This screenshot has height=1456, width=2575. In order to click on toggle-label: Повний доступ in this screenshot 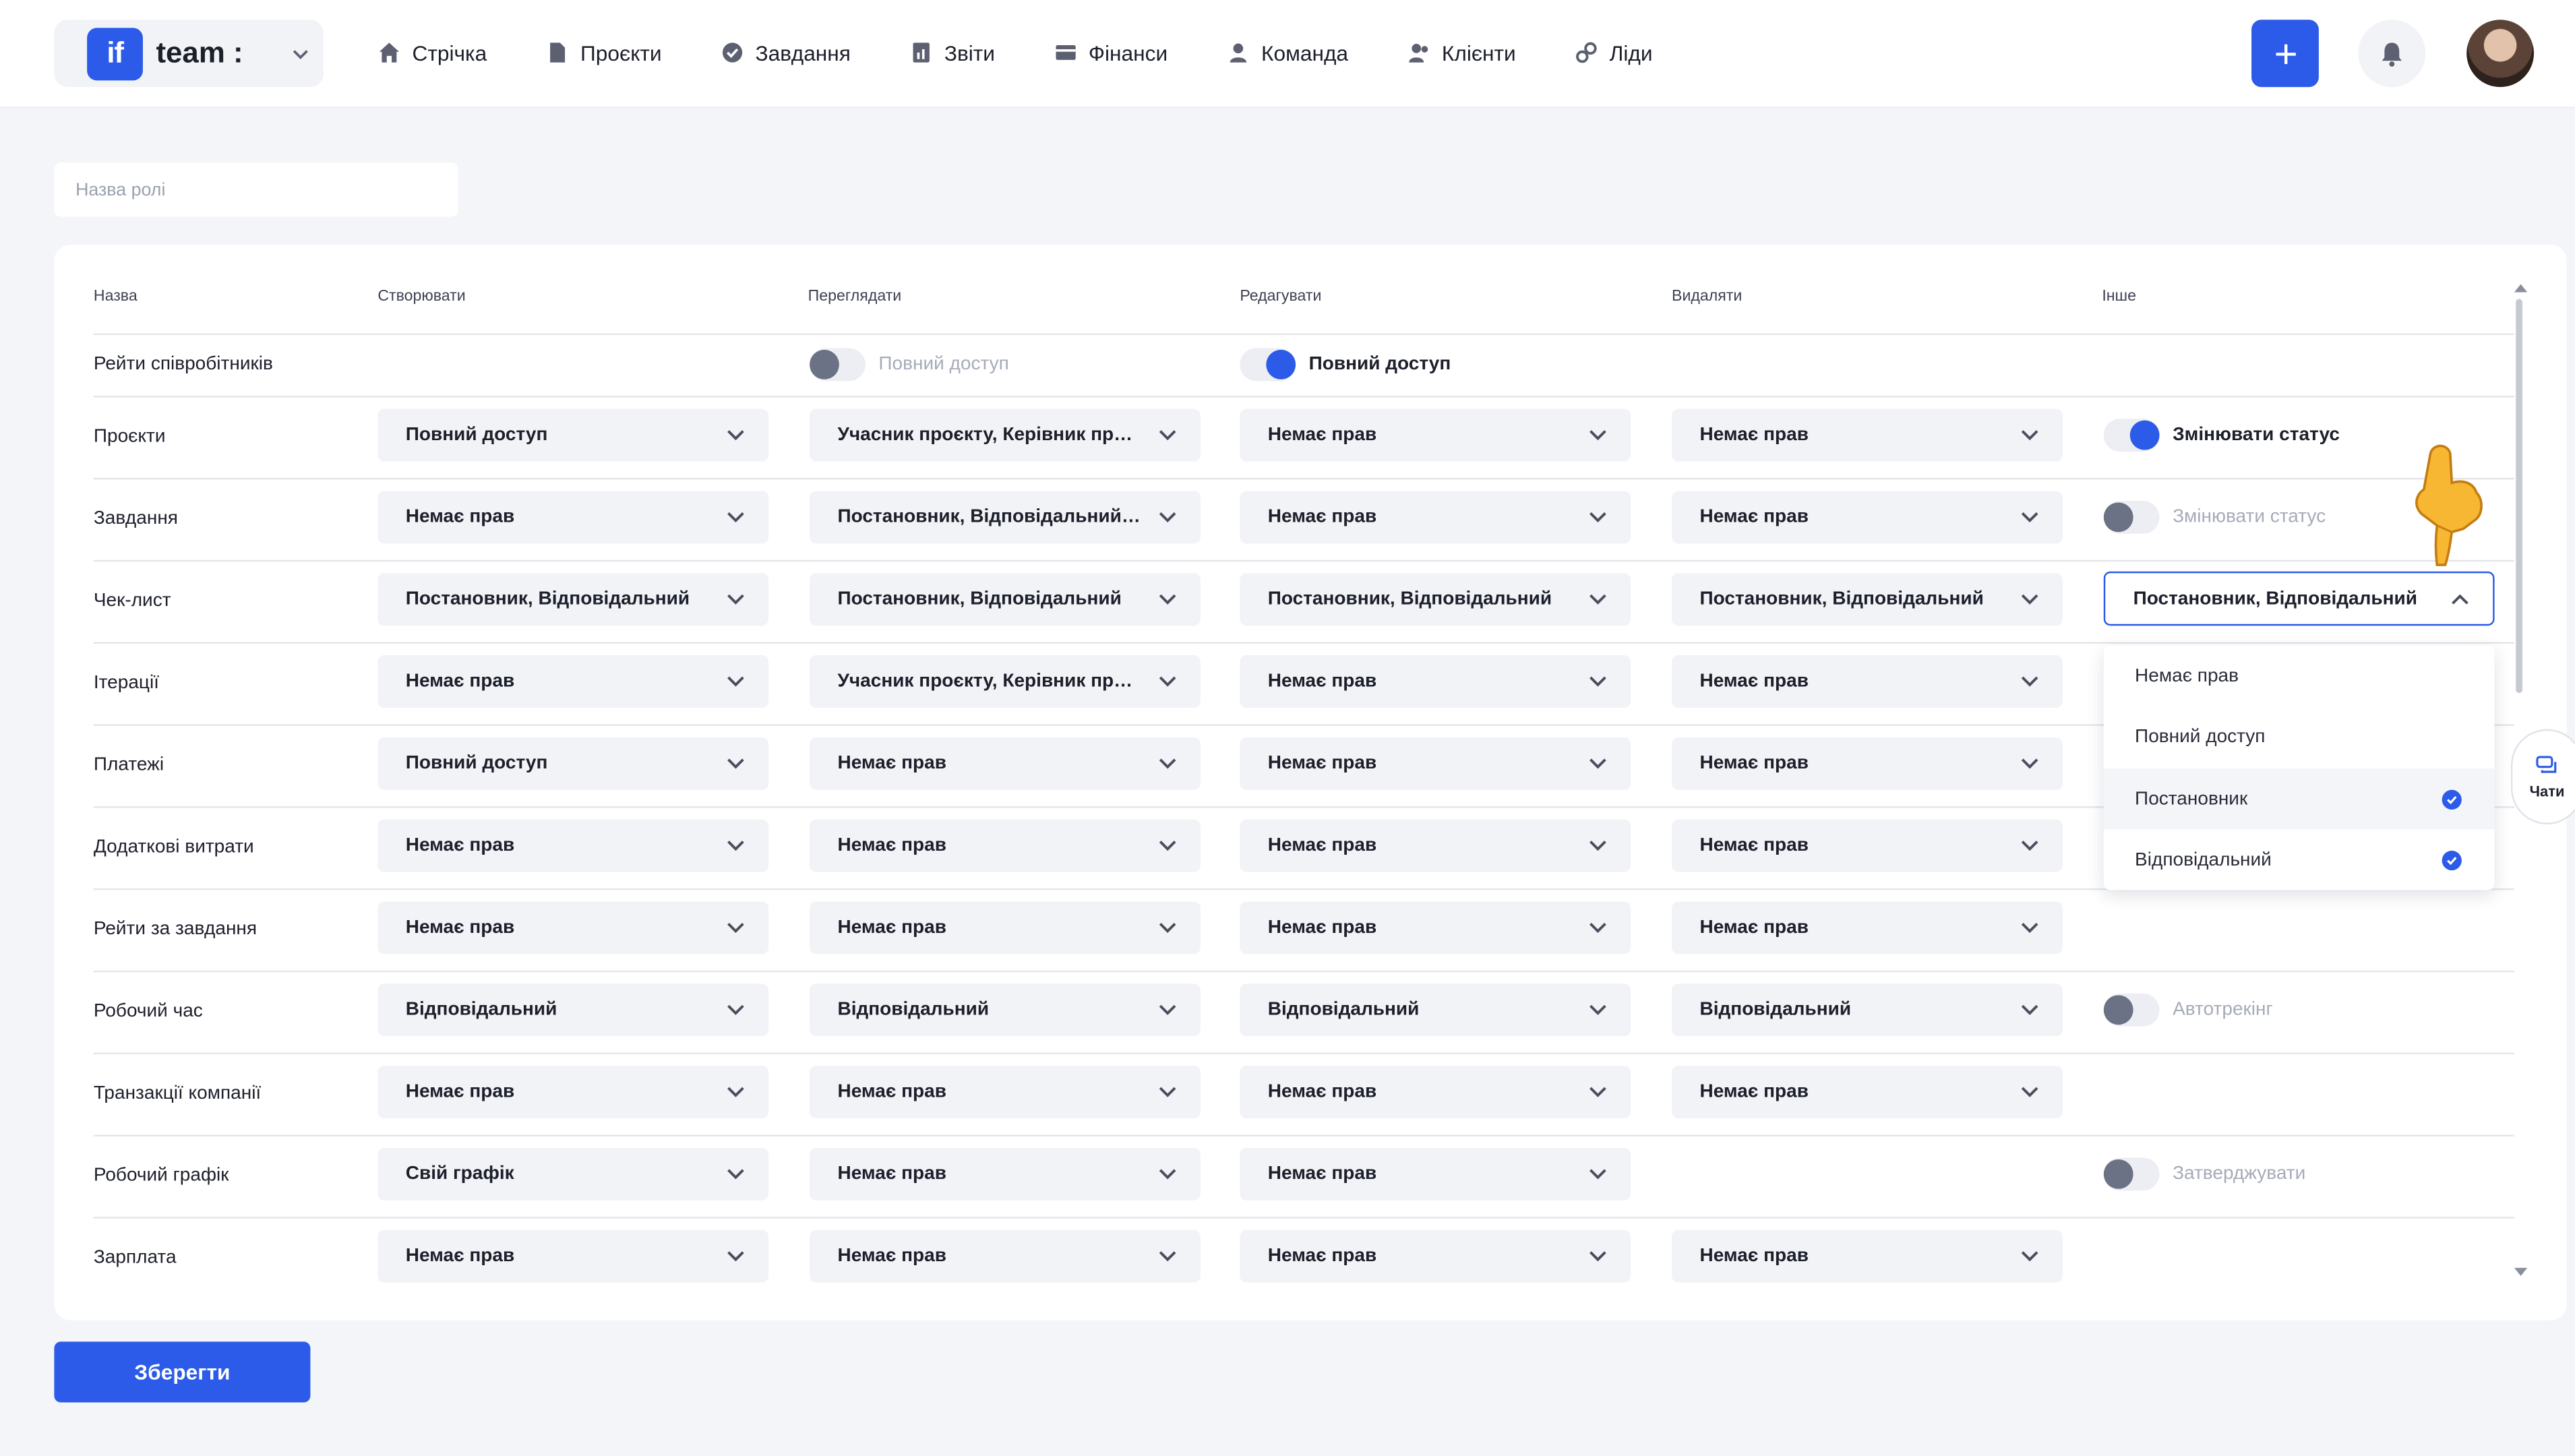, I will do `click(943, 365)`.